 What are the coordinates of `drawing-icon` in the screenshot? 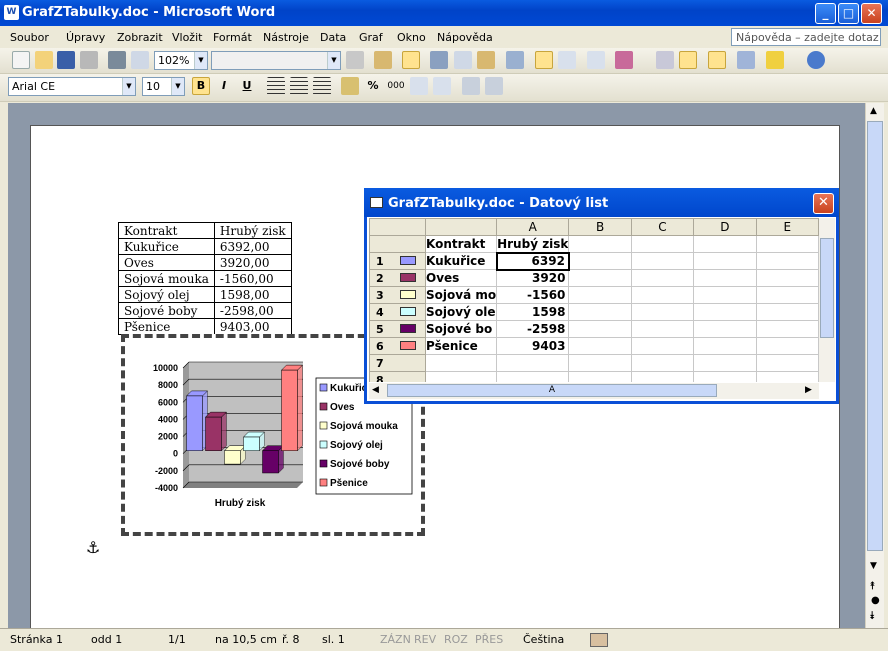 It's located at (746, 60).